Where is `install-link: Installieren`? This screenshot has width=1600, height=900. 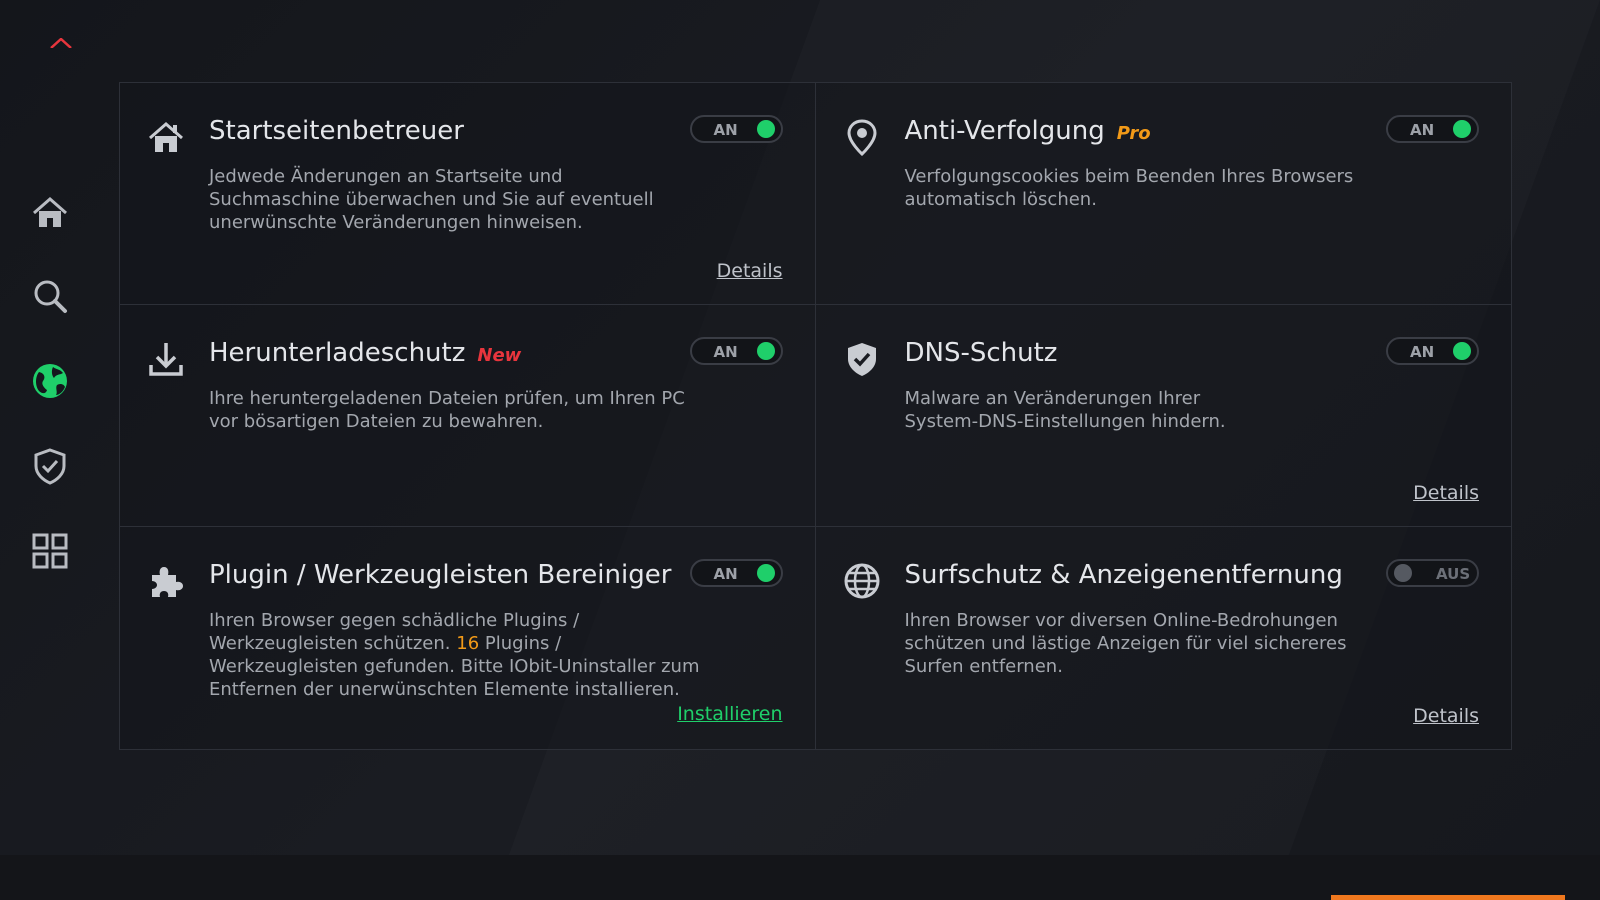
install-link: Installieren is located at coordinates (729, 714).